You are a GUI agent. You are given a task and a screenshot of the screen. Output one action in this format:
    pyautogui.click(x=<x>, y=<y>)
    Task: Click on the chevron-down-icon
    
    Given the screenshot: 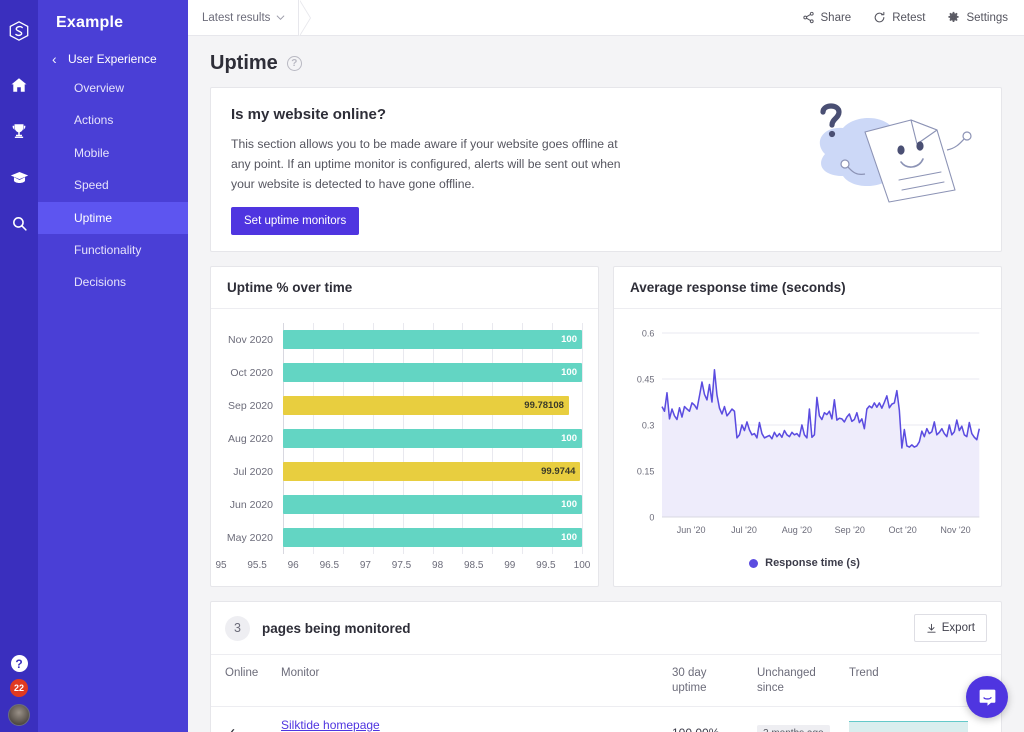 What is the action you would take?
    pyautogui.click(x=280, y=18)
    